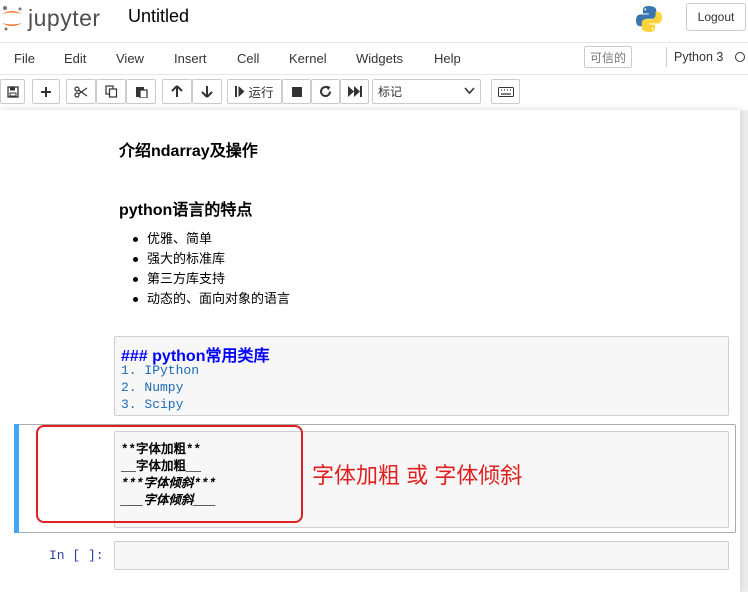  What do you see at coordinates (740, 57) in the screenshot?
I see `kernel-status-icon` at bounding box center [740, 57].